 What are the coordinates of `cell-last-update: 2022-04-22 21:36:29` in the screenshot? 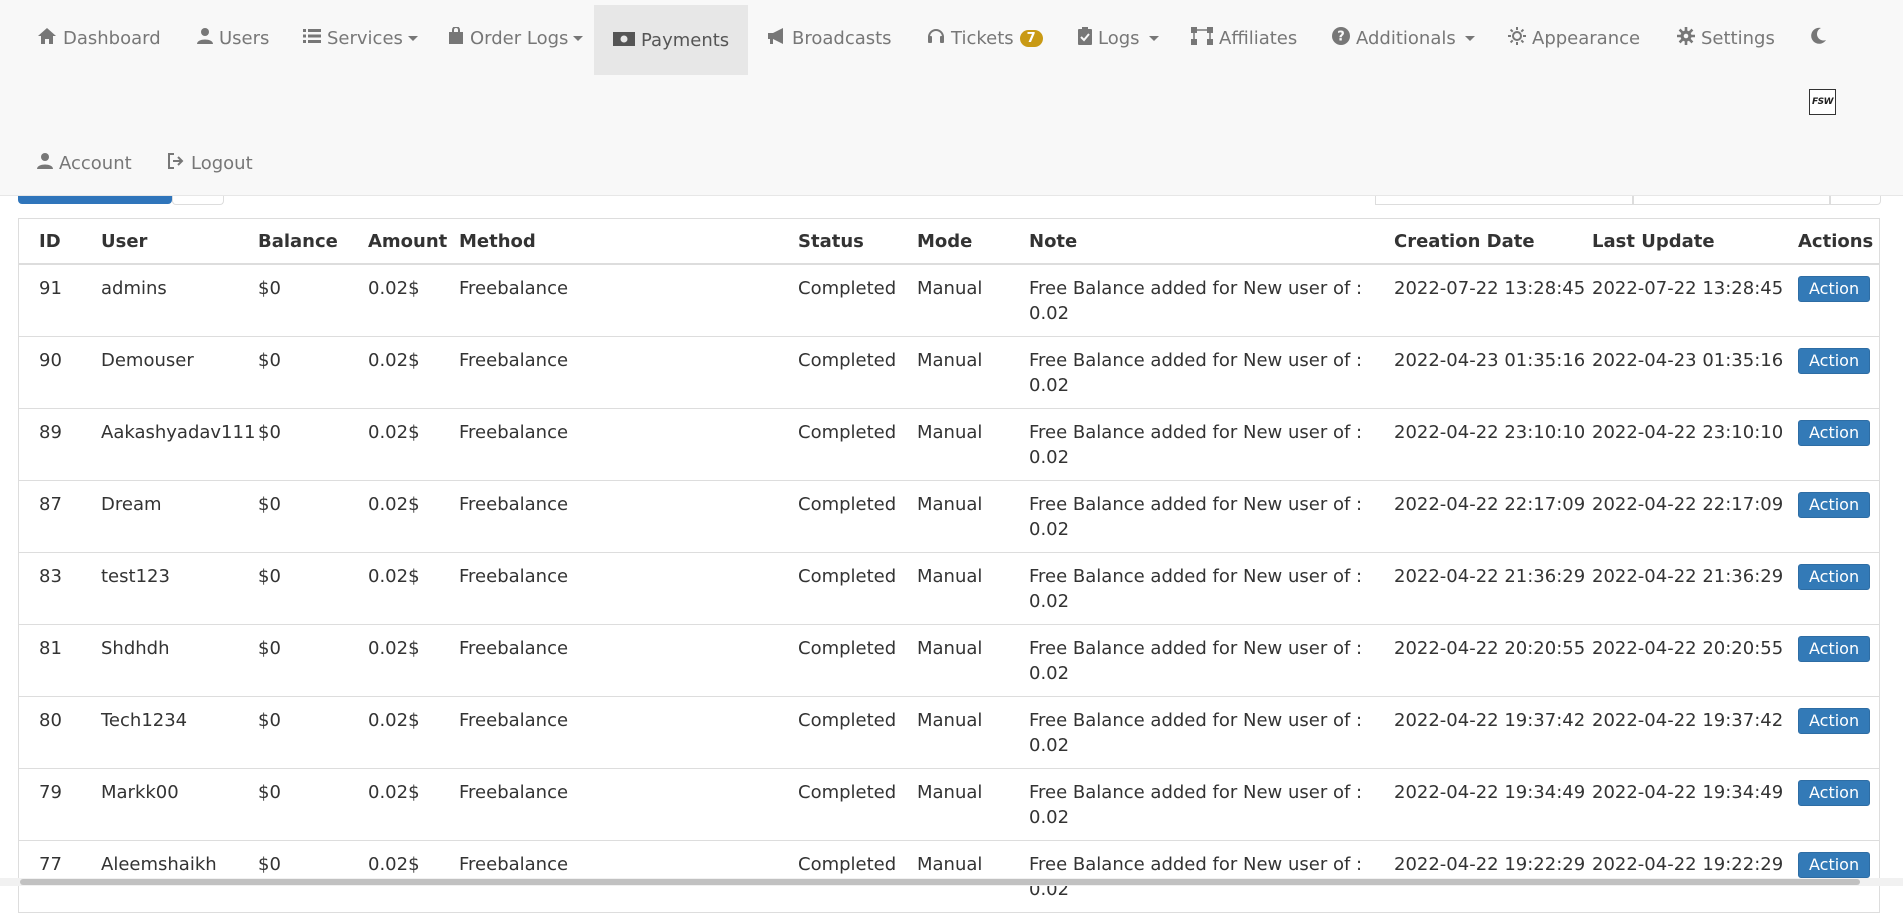 It's located at (1677, 588).